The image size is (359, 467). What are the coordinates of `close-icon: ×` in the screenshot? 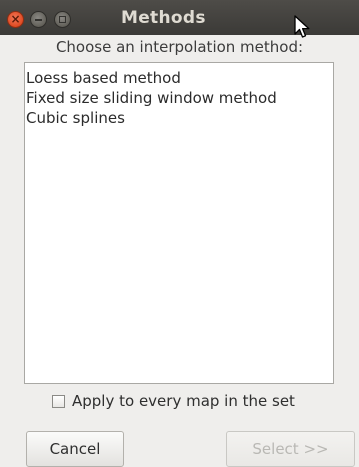 It's located at (15, 19).